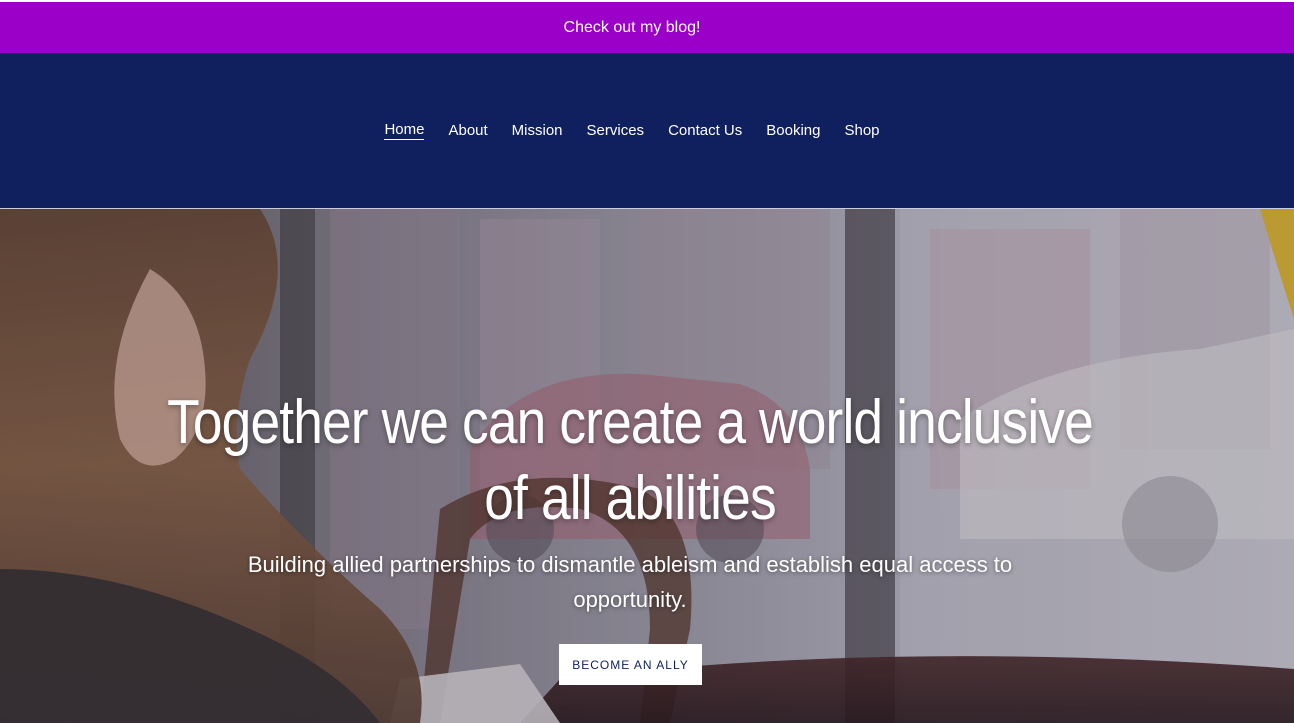 This screenshot has height=723, width=1294. What do you see at coordinates (705, 131) in the screenshot?
I see `nav-item-contact-us: Contact Us` at bounding box center [705, 131].